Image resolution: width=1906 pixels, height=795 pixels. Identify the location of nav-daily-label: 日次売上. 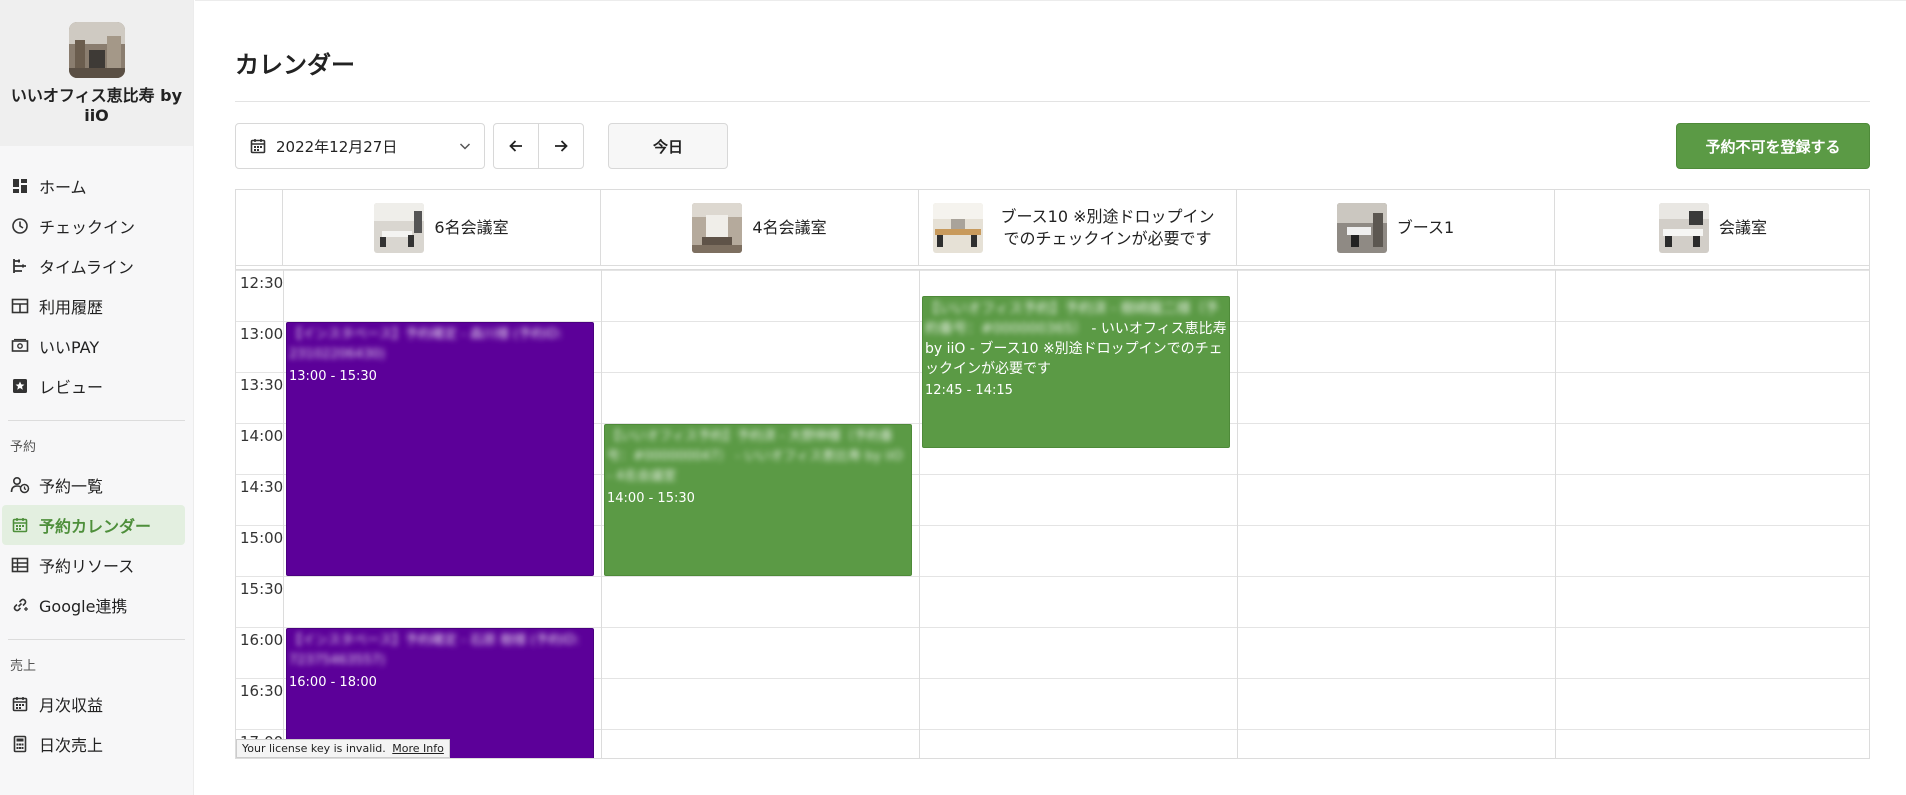
(71, 745).